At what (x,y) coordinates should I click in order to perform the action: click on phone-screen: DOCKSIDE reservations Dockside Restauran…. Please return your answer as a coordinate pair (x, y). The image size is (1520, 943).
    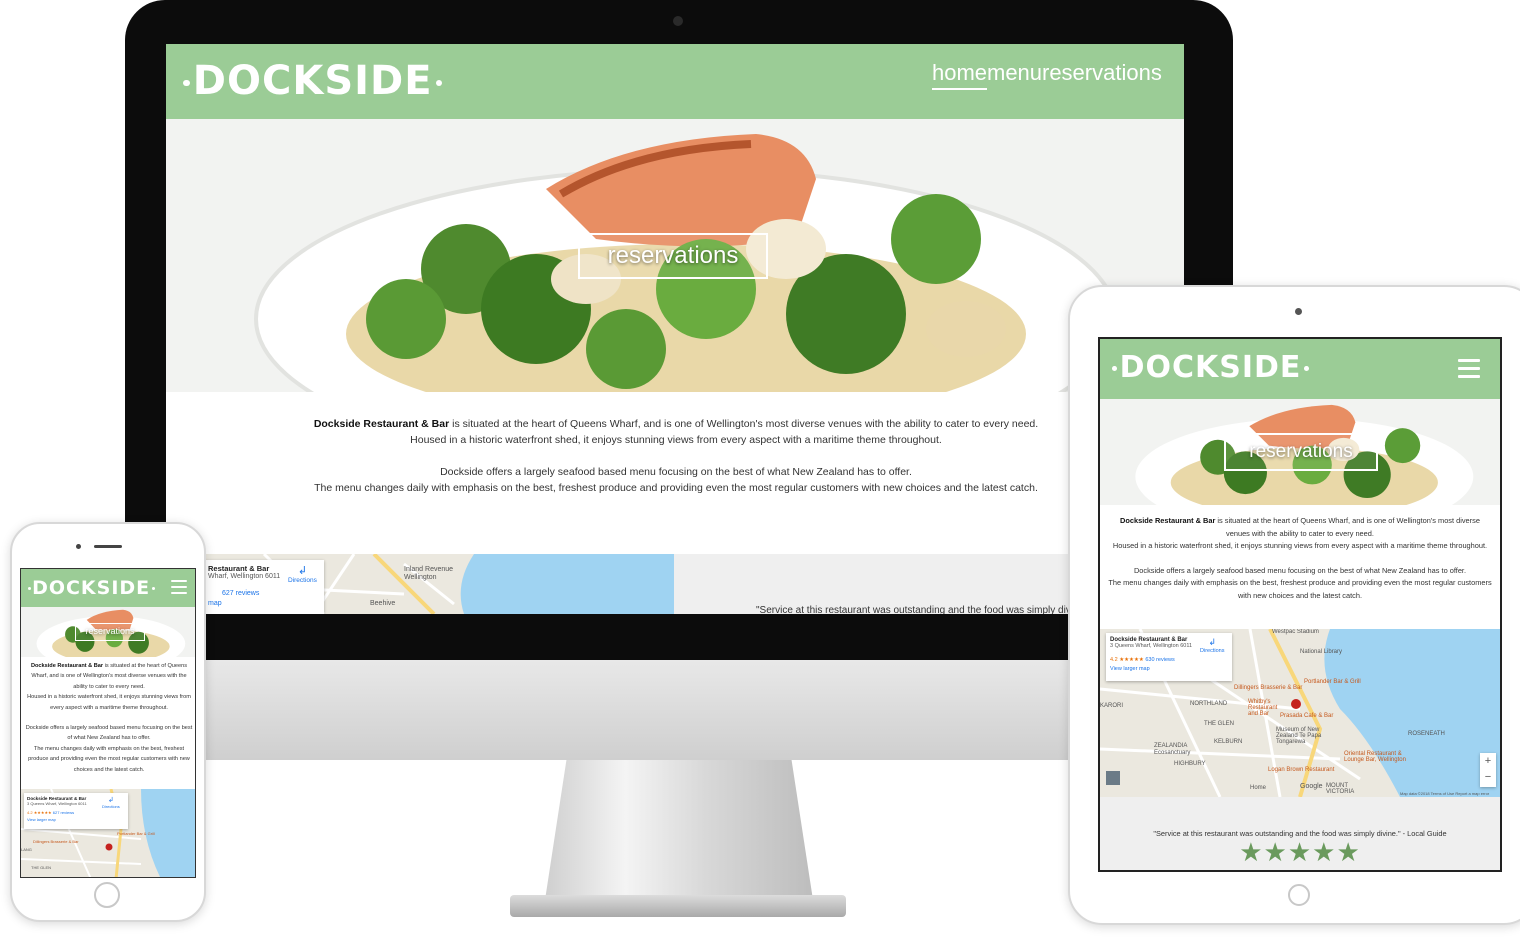
    Looking at the image, I should click on (108, 723).